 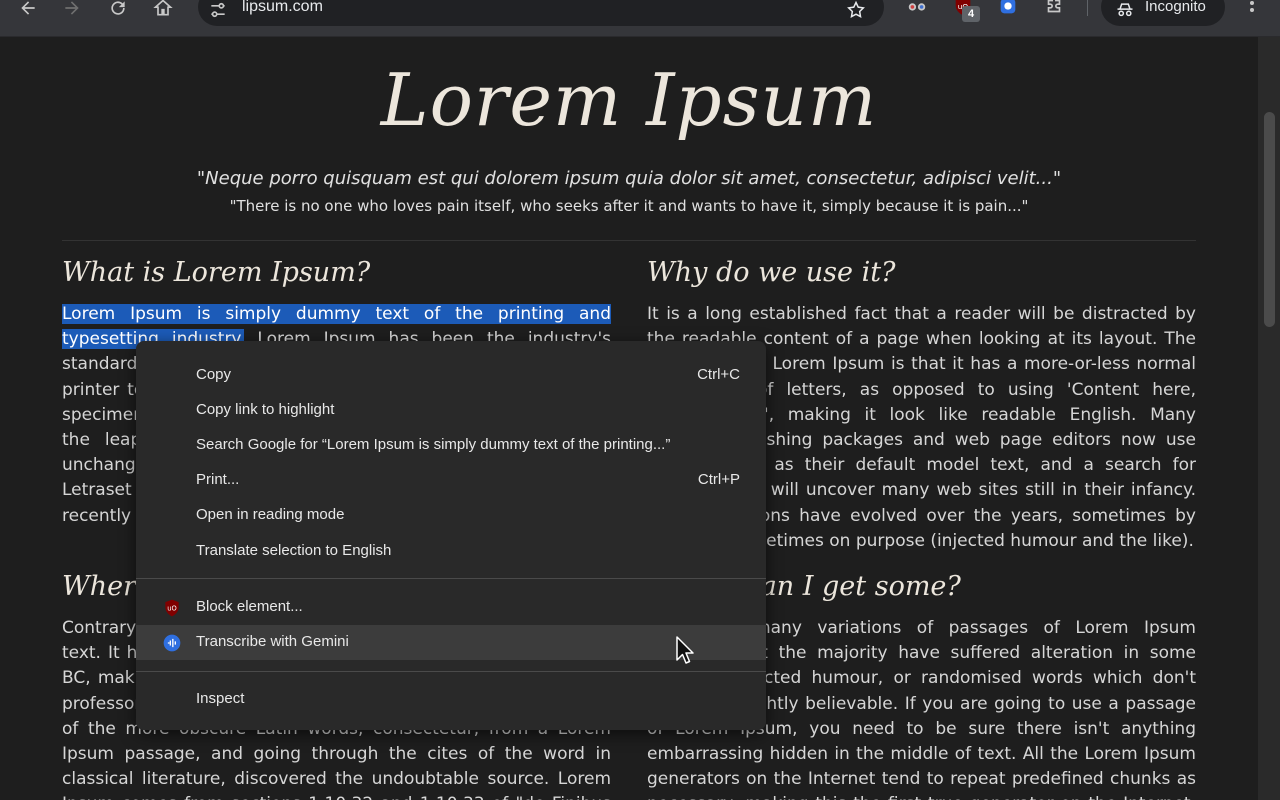 What do you see at coordinates (451, 375) in the screenshot?
I see `menu-item-copy: Copy Ctrl+C` at bounding box center [451, 375].